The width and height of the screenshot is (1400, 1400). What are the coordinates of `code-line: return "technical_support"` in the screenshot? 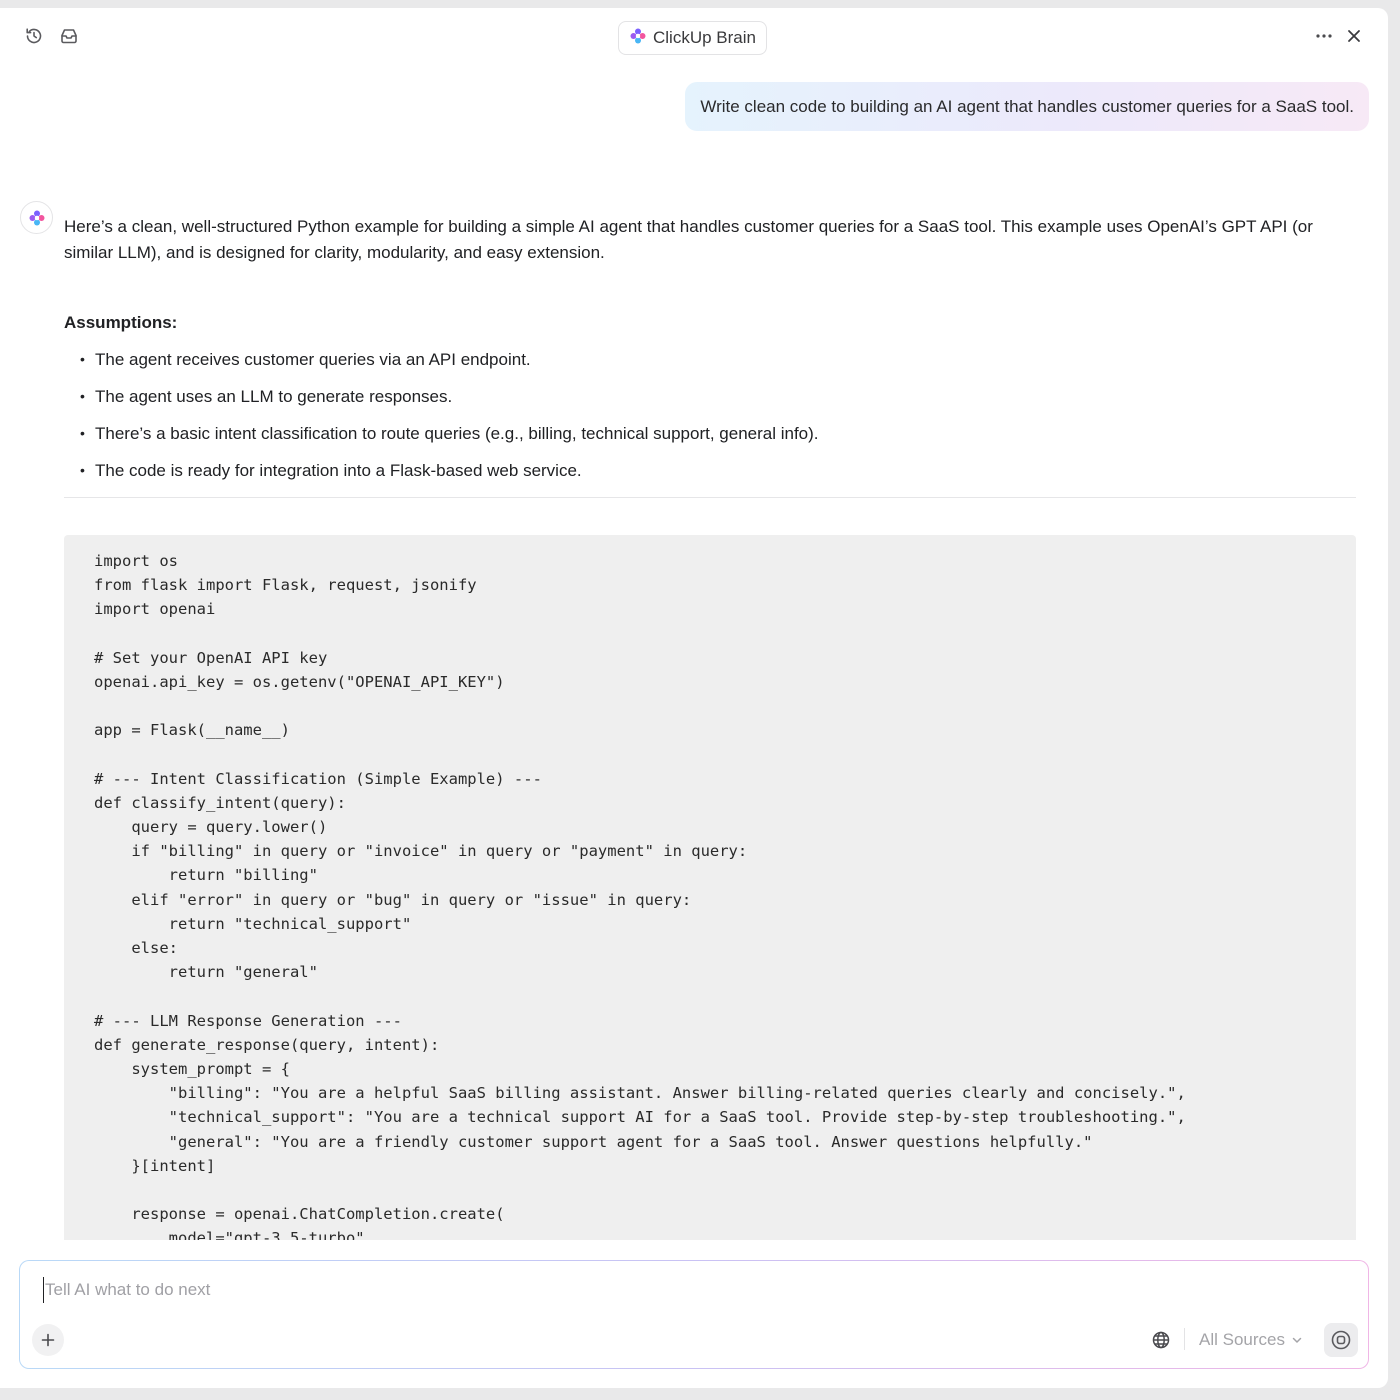 It's located at (253, 923).